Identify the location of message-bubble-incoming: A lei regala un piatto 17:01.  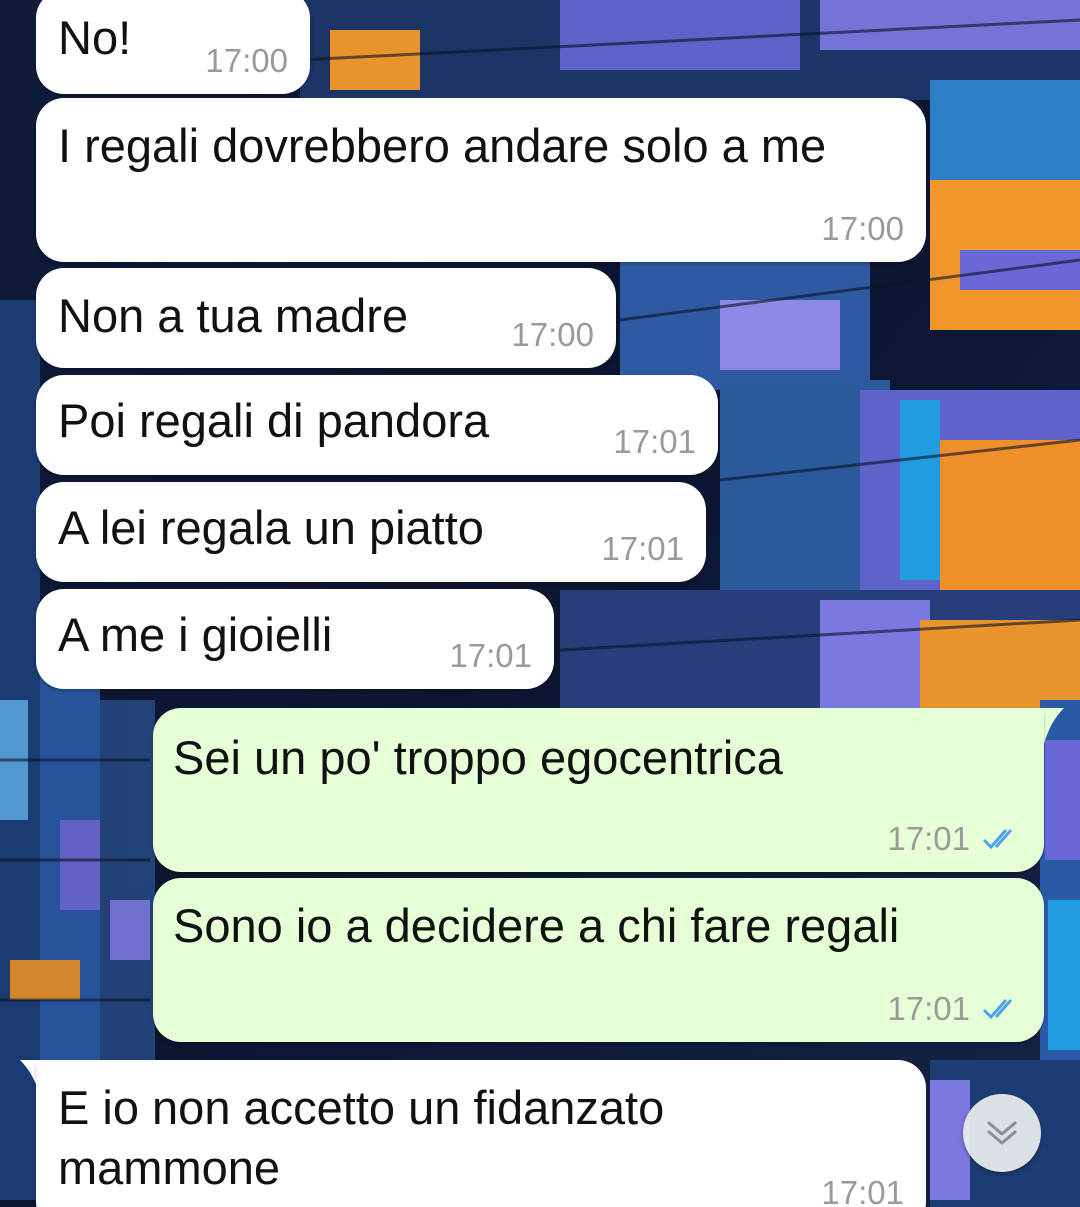
(371, 532).